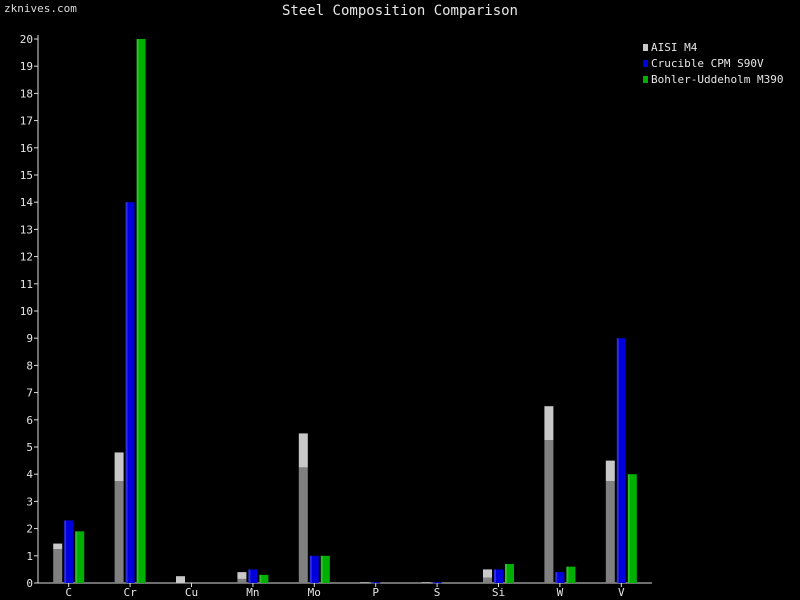 The image size is (800, 600). I want to click on x-tick-label: W, so click(560, 592).